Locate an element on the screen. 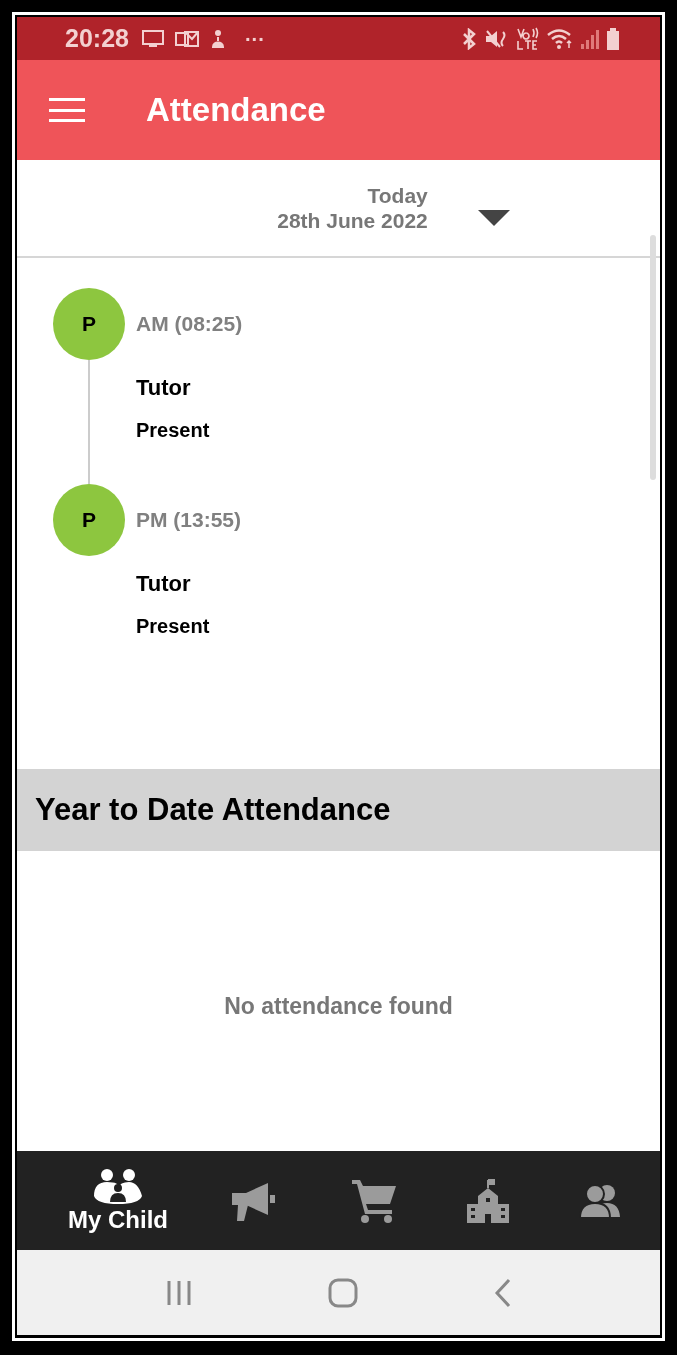 Image resolution: width=677 pixels, height=1355 pixels. section-heading: Year to Date Attendance is located at coordinates (213, 809).